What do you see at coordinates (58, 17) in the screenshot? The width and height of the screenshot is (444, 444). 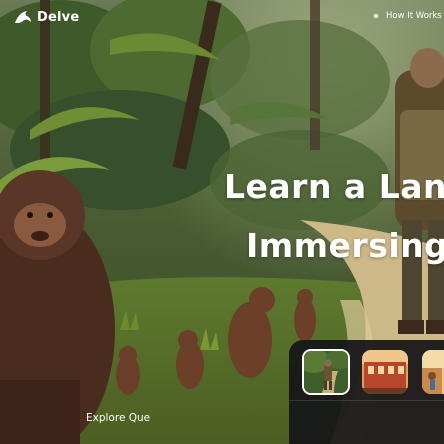 I see `brand-name: Delve` at bounding box center [58, 17].